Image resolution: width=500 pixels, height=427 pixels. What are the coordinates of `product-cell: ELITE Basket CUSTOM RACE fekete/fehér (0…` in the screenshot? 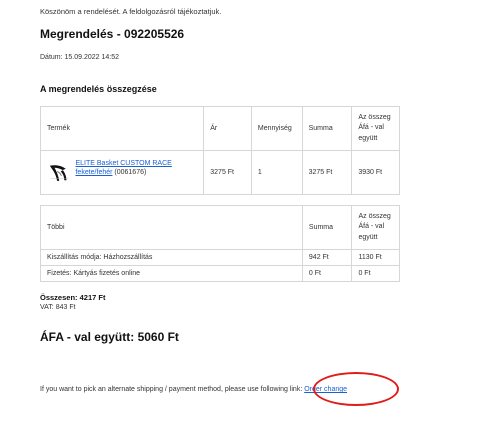 It's located at (122, 172).